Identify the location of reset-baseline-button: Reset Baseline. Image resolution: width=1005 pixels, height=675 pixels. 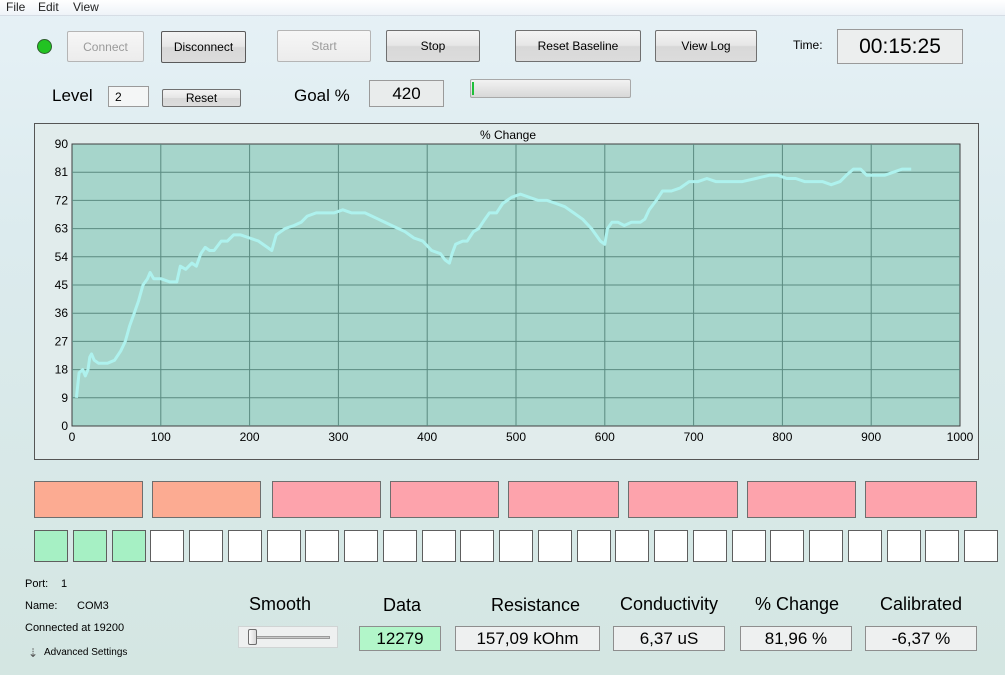
(578, 46).